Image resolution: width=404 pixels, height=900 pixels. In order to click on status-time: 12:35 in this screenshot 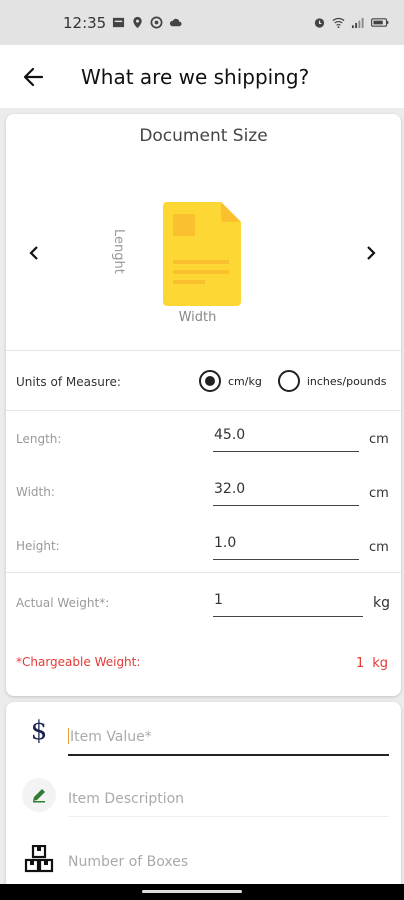, I will do `click(85, 22)`.